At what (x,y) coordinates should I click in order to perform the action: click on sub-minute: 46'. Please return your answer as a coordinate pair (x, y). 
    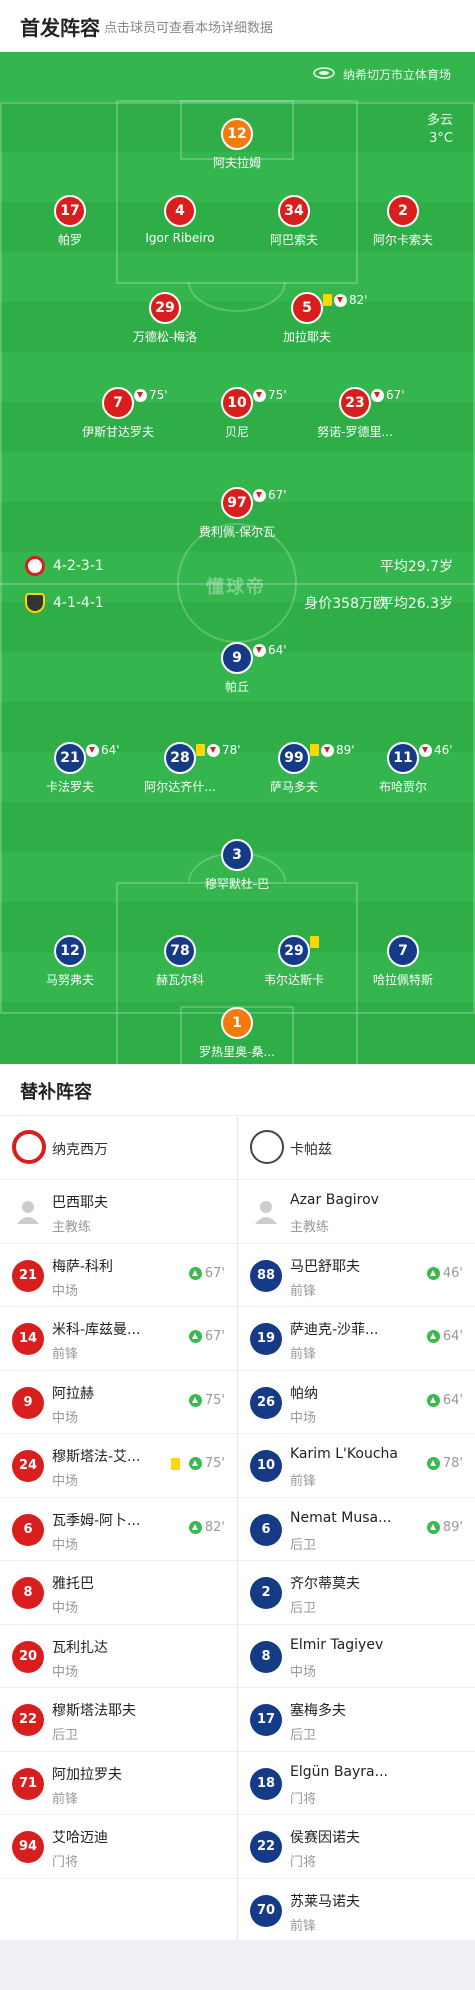
    Looking at the image, I should click on (443, 750).